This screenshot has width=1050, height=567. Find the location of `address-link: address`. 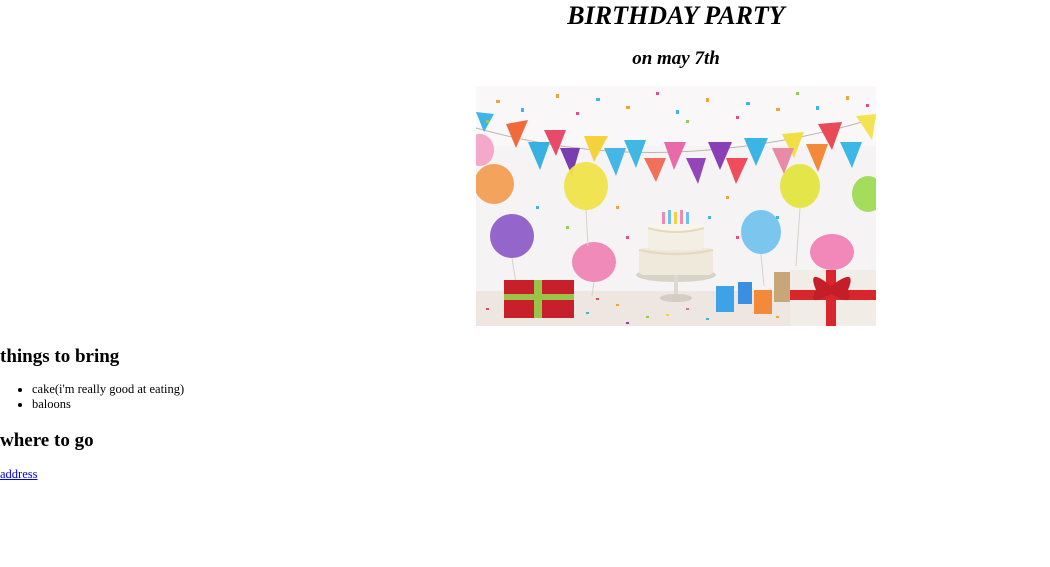

address-link: address is located at coordinates (19, 474).